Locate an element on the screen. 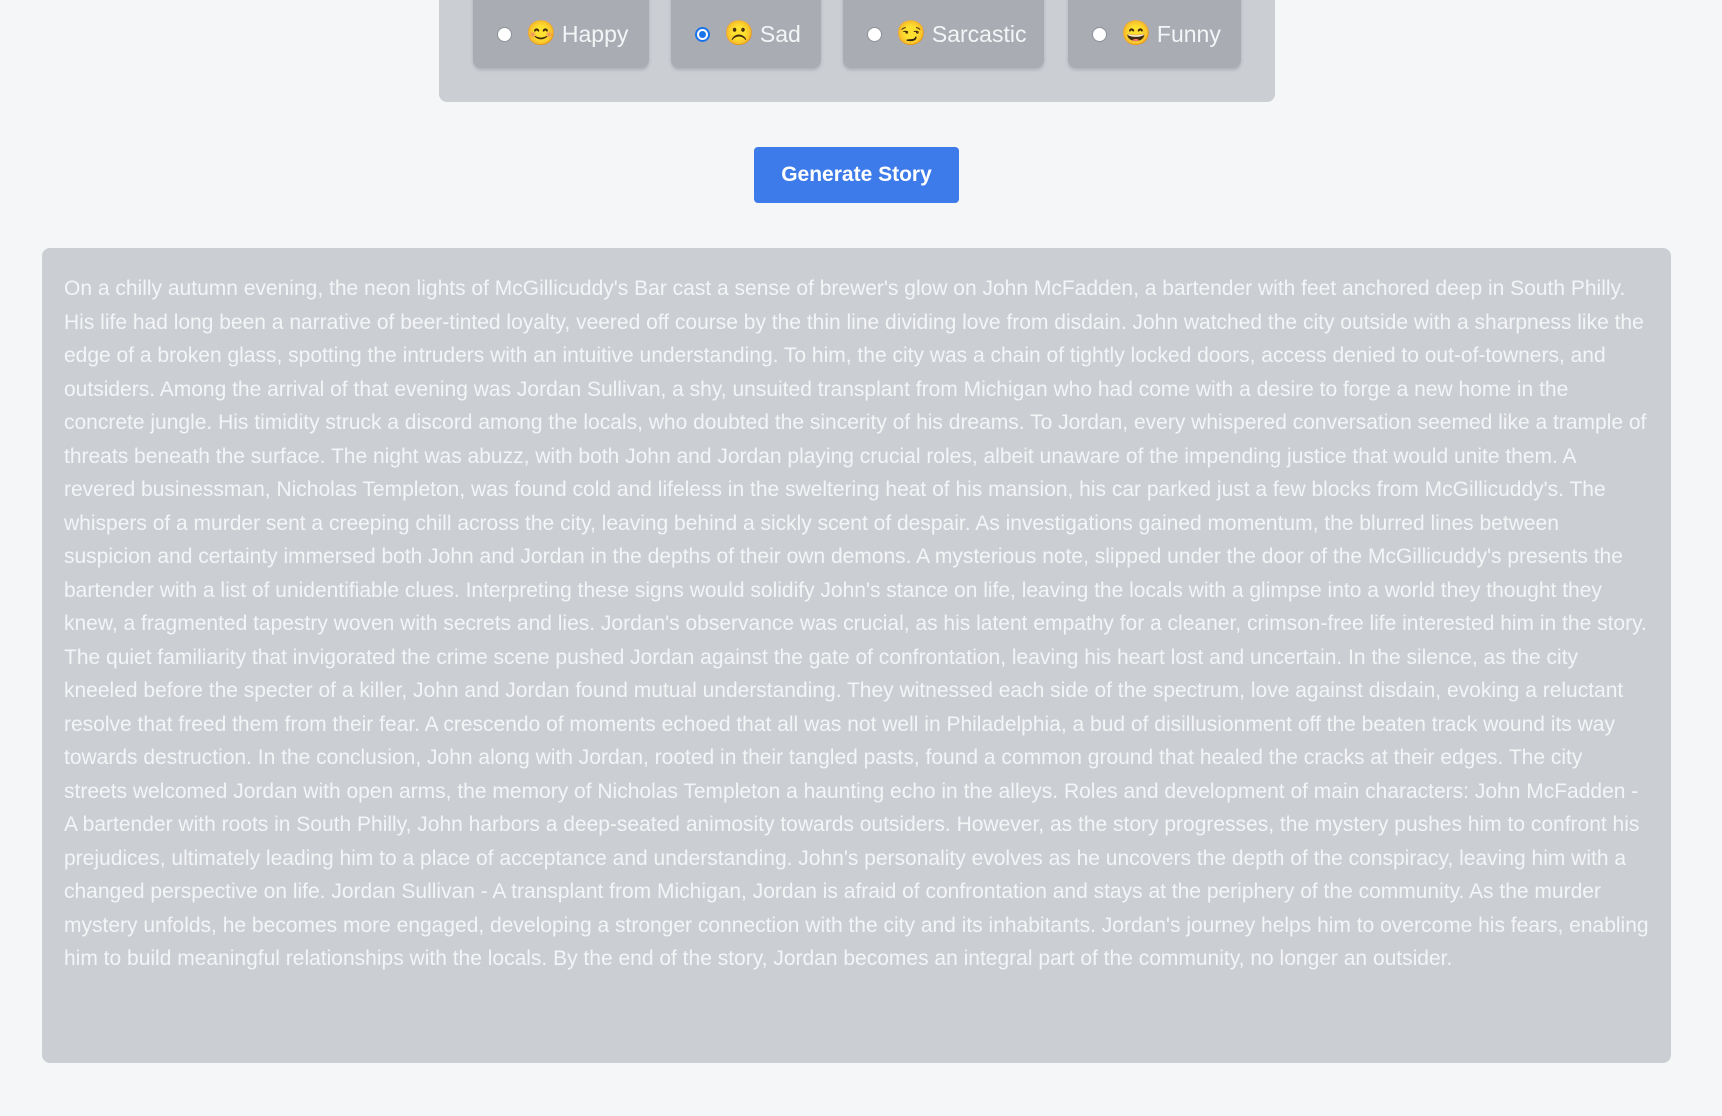 The image size is (1722, 1116). mood-radio-sarcastic is located at coordinates (874, 34).